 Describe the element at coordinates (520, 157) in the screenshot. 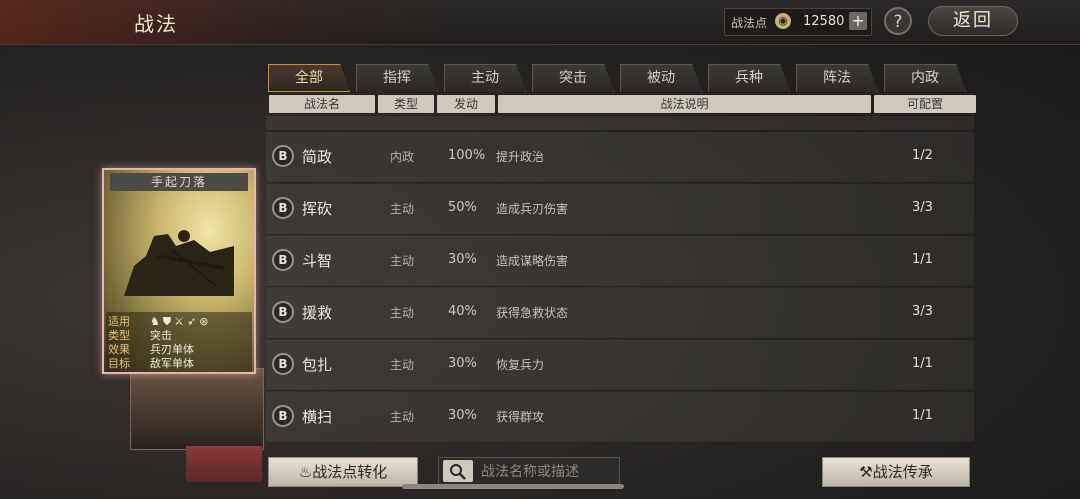

I see `tactic-desc: 提升政治` at that location.